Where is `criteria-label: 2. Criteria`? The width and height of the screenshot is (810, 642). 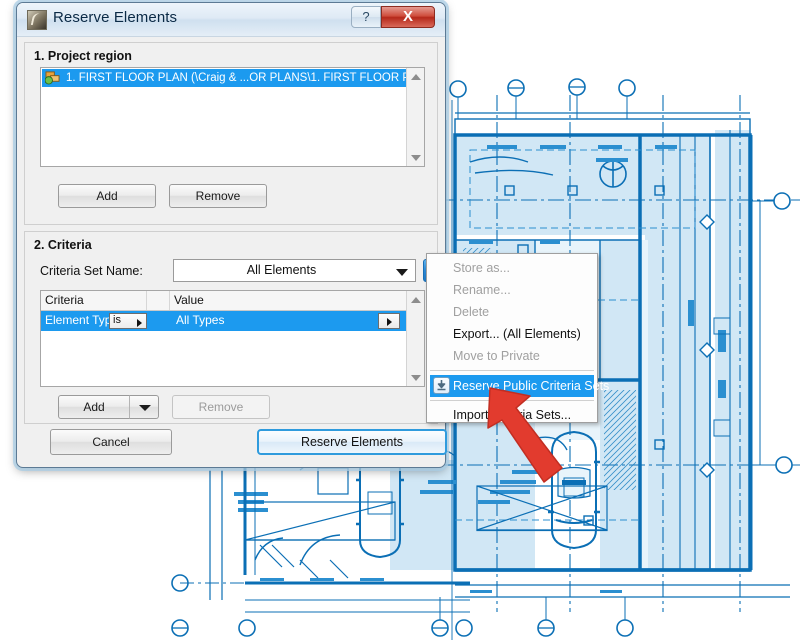 criteria-label: 2. Criteria is located at coordinates (63, 245).